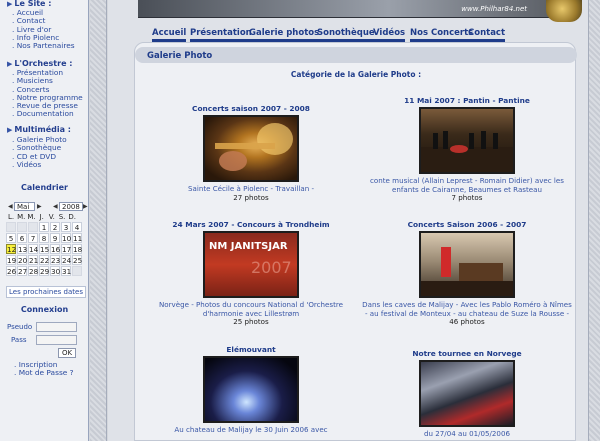 This screenshot has width=600, height=441. Describe the element at coordinates (98, 220) in the screenshot. I see `left-gutter` at that location.